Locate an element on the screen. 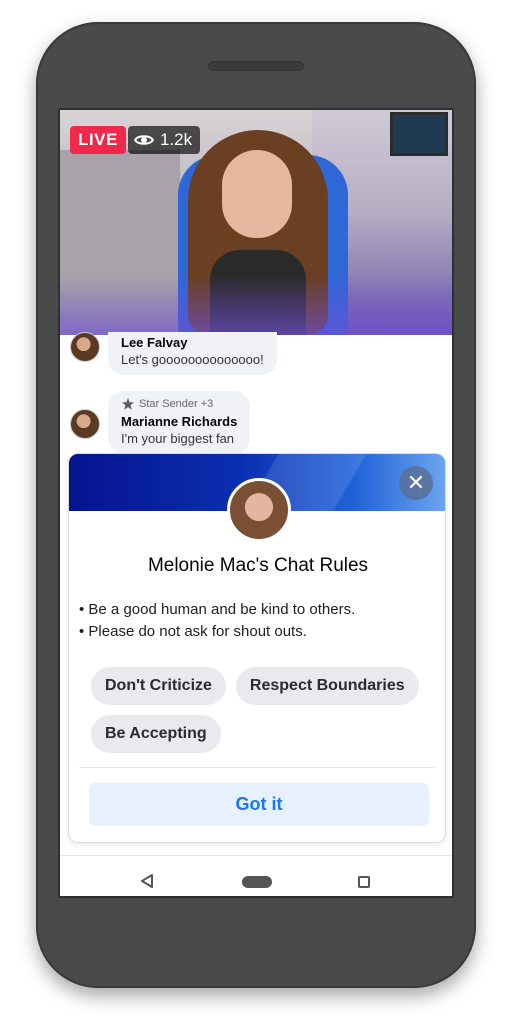 This screenshot has height=1023, width=527. home-button is located at coordinates (257, 882).